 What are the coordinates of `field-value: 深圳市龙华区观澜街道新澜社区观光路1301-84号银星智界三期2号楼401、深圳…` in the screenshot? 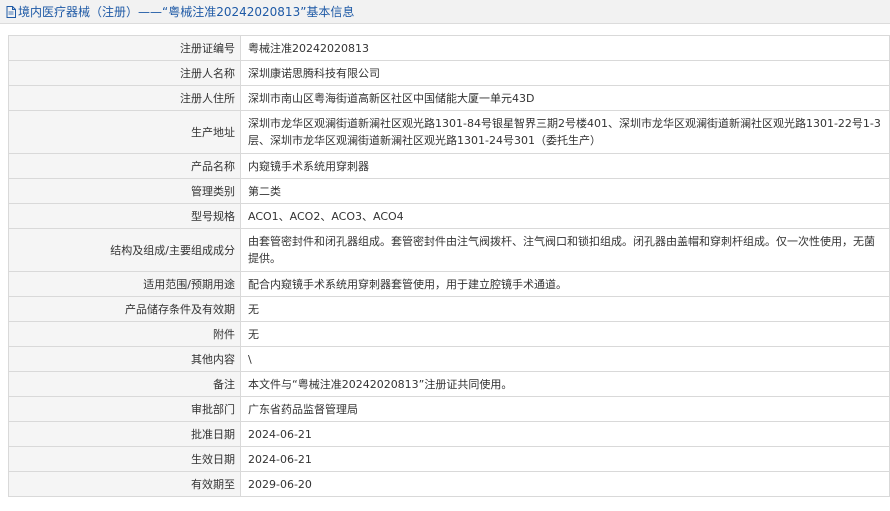 It's located at (565, 132).